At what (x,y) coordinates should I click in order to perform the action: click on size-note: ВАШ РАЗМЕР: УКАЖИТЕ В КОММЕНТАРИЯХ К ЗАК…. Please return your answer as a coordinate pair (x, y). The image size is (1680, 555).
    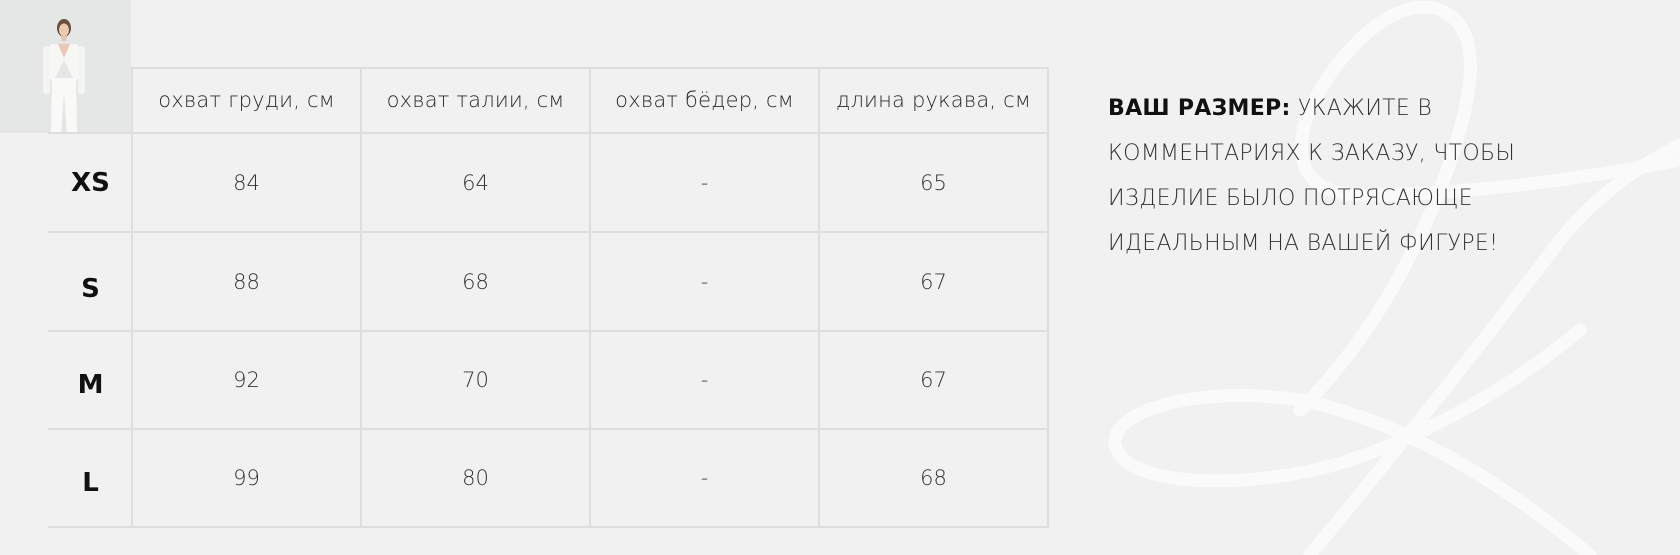
    Looking at the image, I should click on (1343, 176).